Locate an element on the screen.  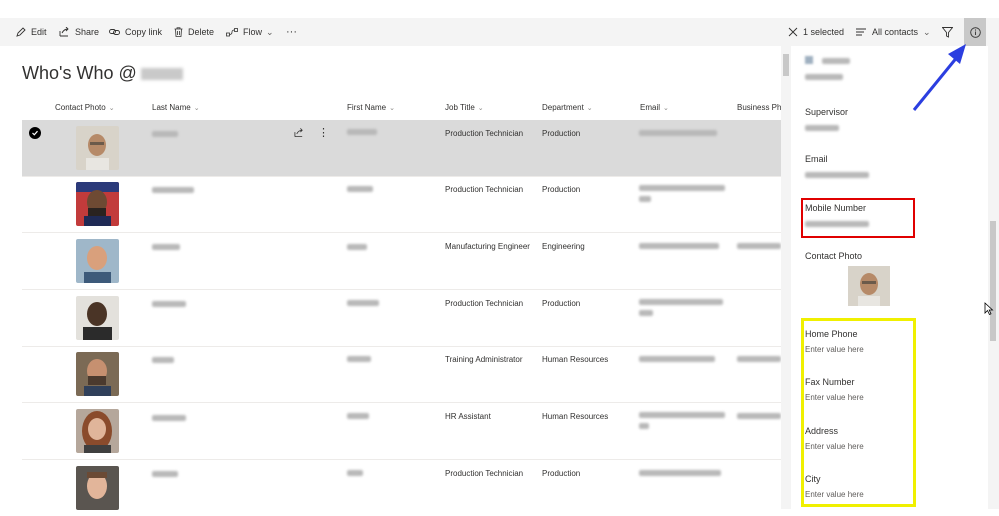
copy-link-button: Copy link is located at coordinates (135, 32).